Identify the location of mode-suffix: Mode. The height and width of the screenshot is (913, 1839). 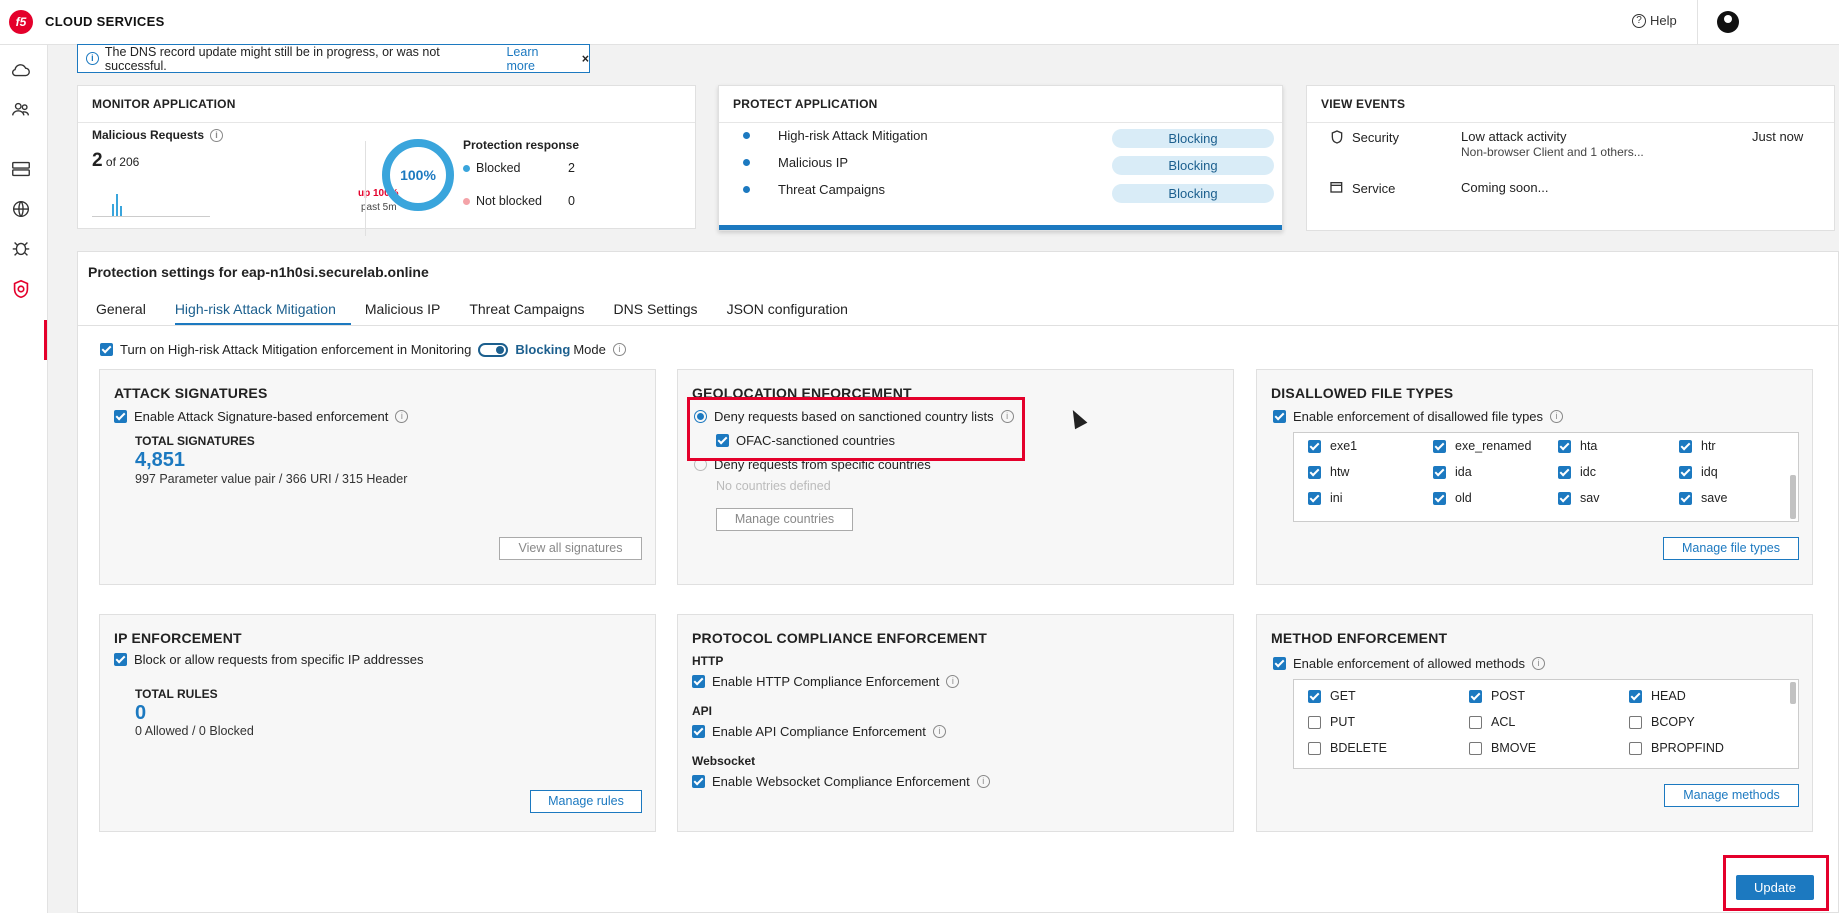
(589, 349).